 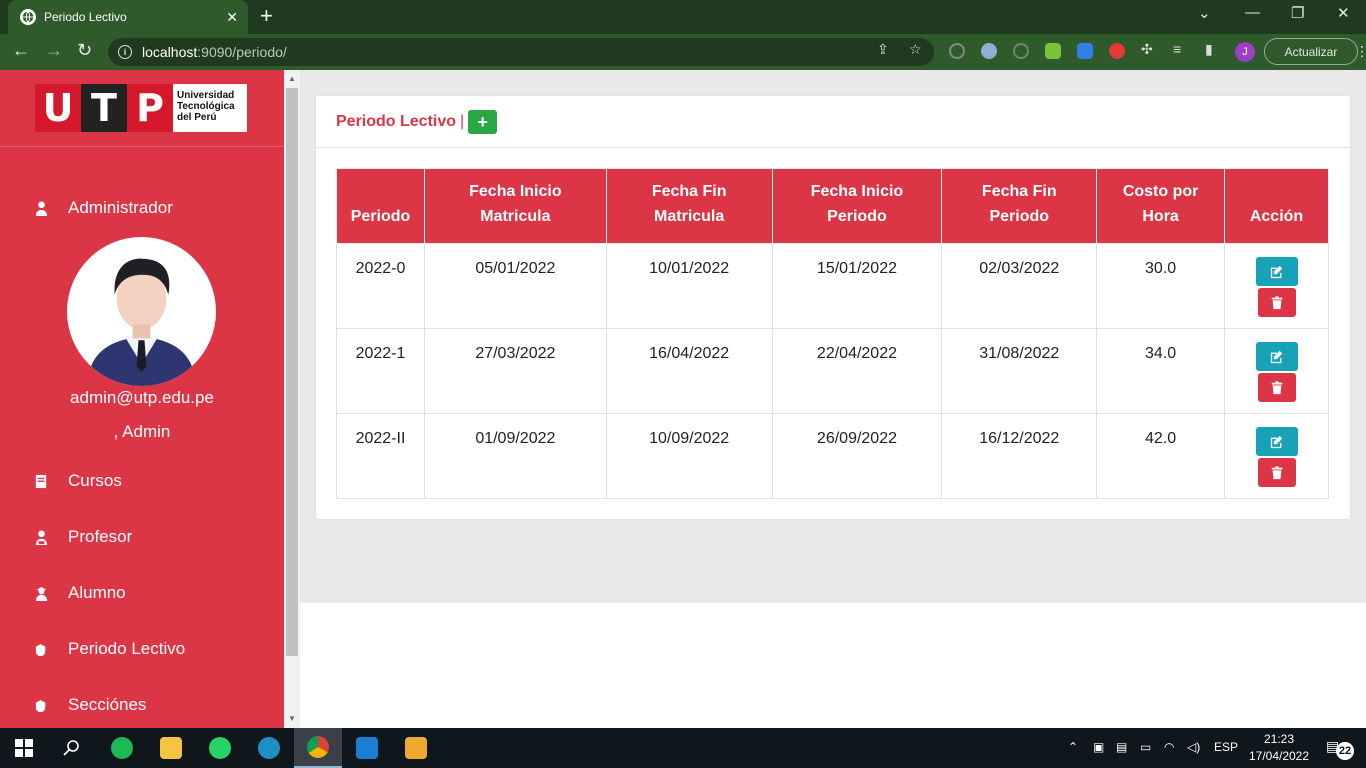 What do you see at coordinates (367, 748) in the screenshot?
I see `vscode-icon` at bounding box center [367, 748].